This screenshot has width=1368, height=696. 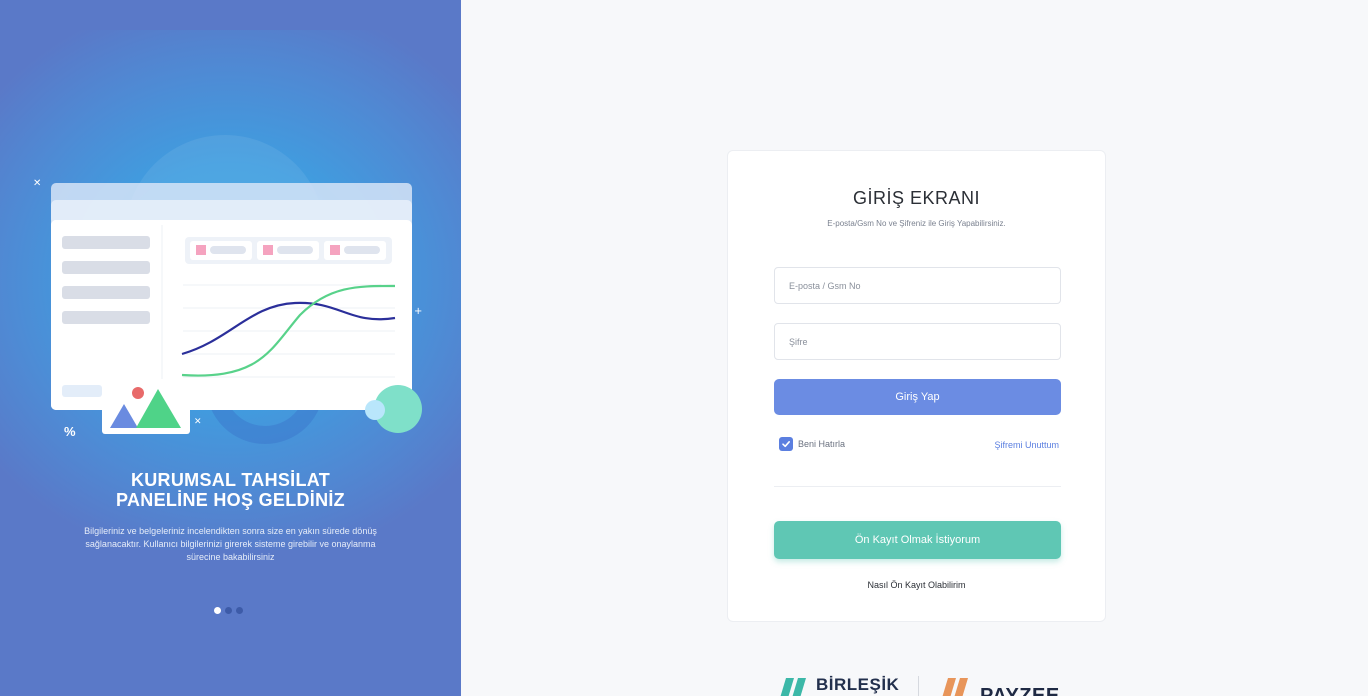 What do you see at coordinates (917, 285) in the screenshot?
I see `email-gsm-input` at bounding box center [917, 285].